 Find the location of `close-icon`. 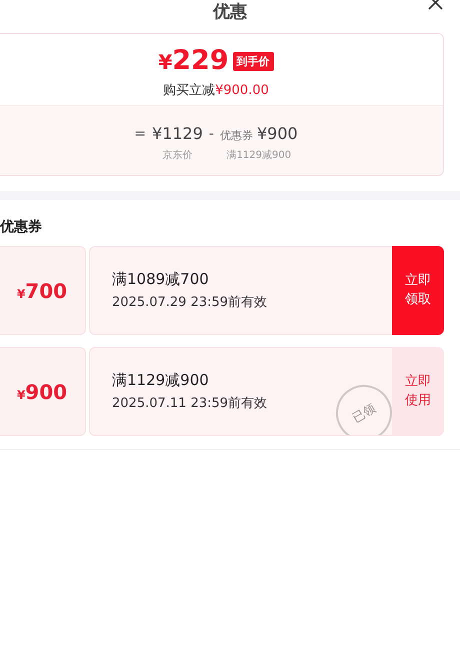

close-icon is located at coordinates (436, 6).